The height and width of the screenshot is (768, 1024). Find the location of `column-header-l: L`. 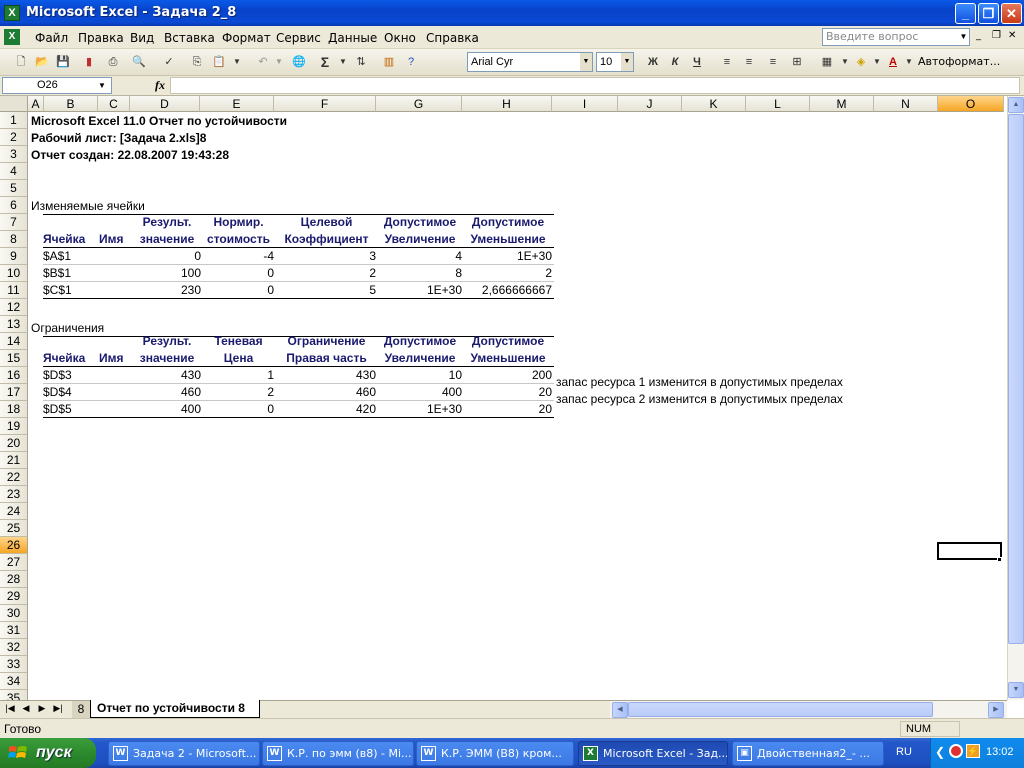

column-header-l: L is located at coordinates (778, 104).